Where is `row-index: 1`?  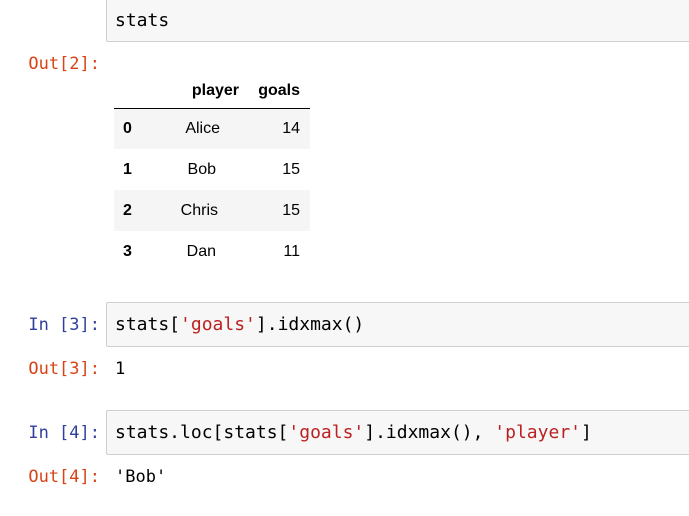 row-index: 1 is located at coordinates (127, 169).